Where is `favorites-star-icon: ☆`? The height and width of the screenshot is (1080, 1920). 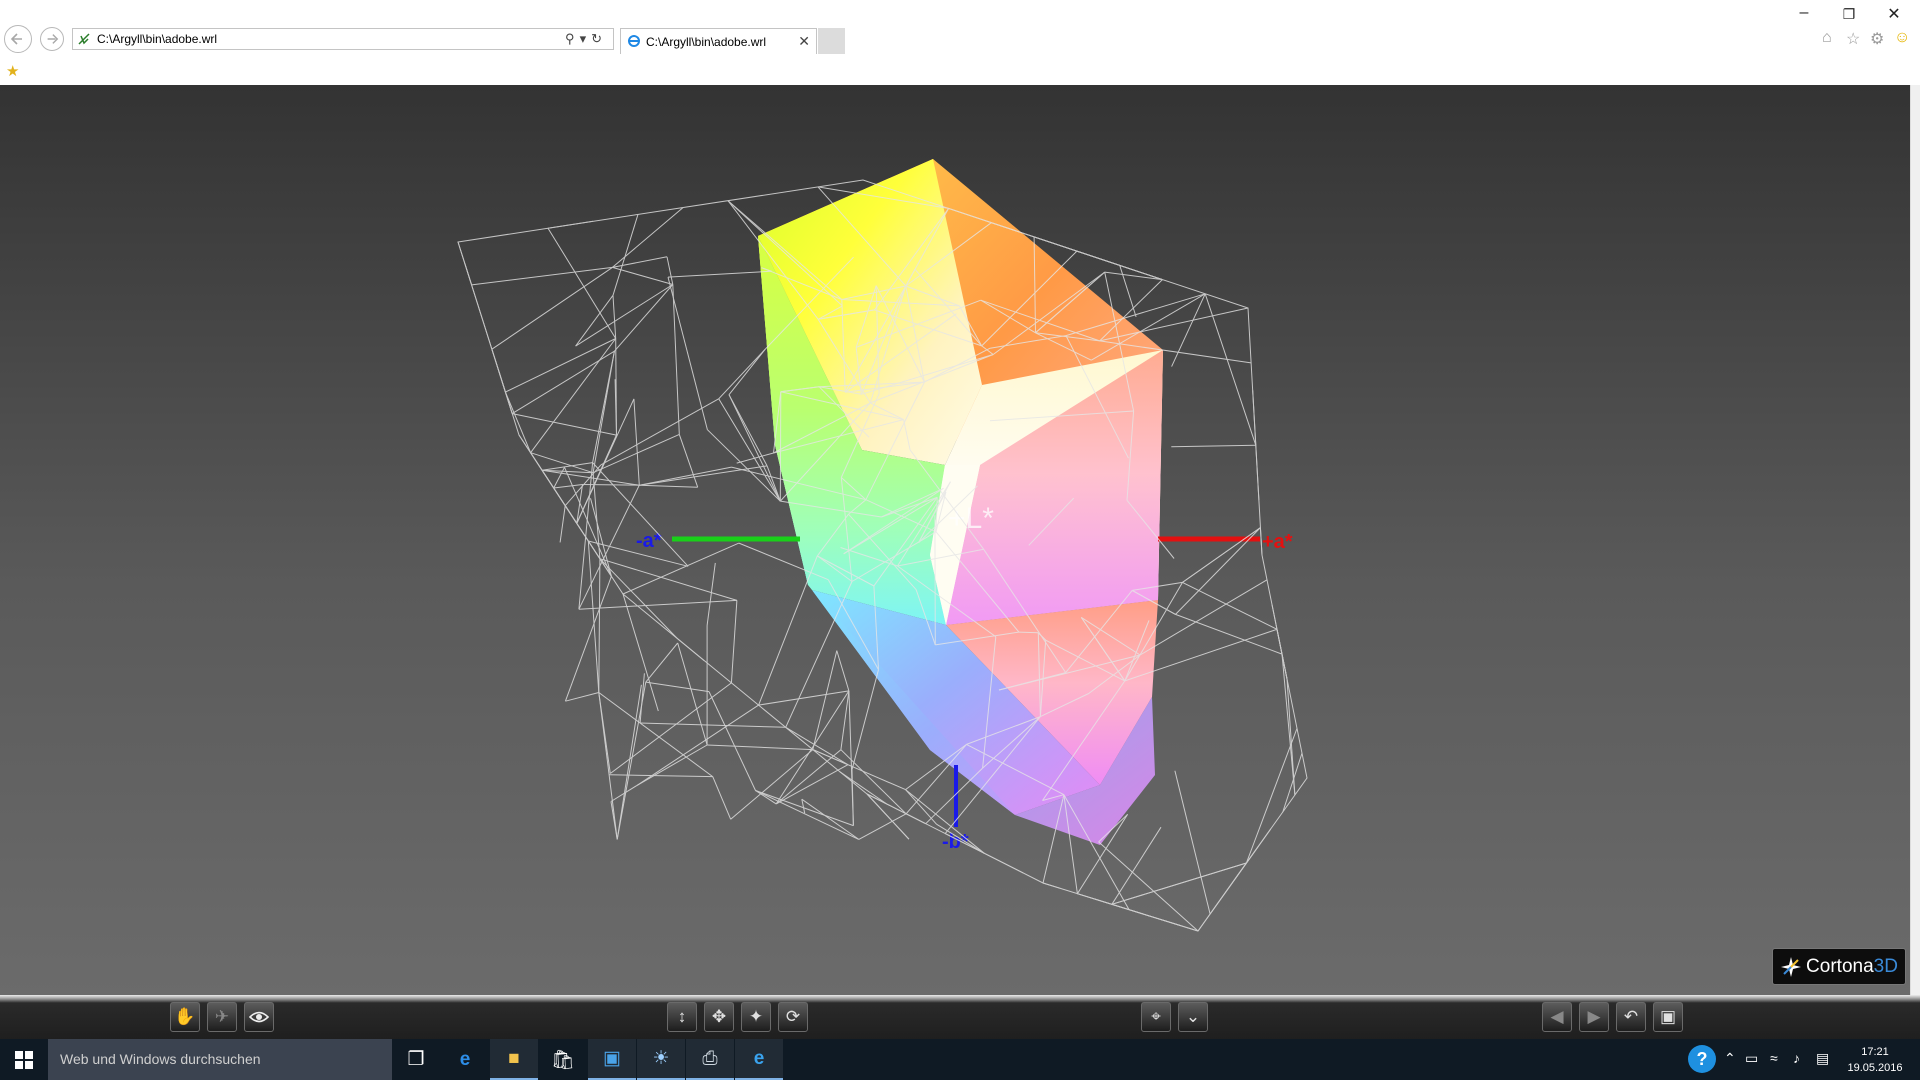 favorites-star-icon: ☆ is located at coordinates (1853, 39).